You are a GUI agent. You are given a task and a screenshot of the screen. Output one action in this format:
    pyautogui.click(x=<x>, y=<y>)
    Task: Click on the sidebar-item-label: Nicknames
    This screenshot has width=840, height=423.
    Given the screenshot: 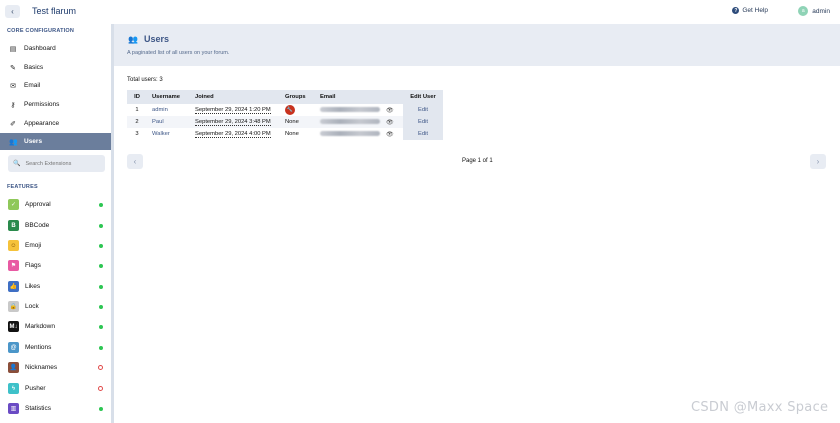 What is the action you would take?
    pyautogui.click(x=41, y=367)
    